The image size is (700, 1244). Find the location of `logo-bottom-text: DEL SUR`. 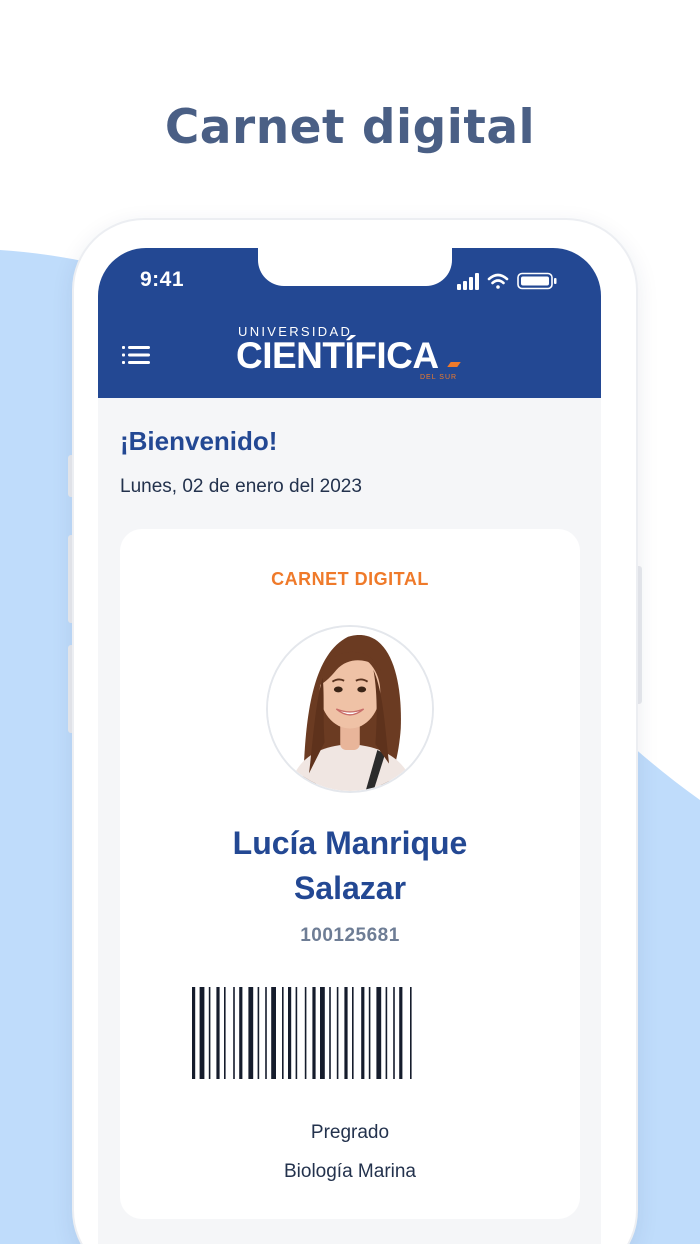

logo-bottom-text: DEL SUR is located at coordinates (439, 377).